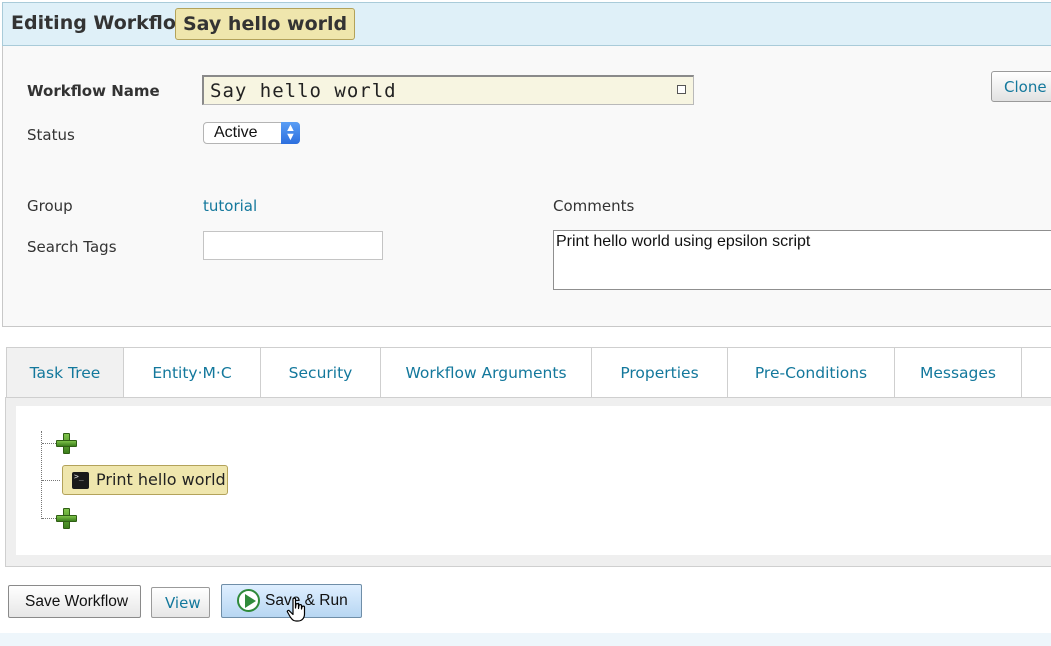 The width and height of the screenshot is (1051, 646). I want to click on workflow-name-label: Workflow Name, so click(93, 91).